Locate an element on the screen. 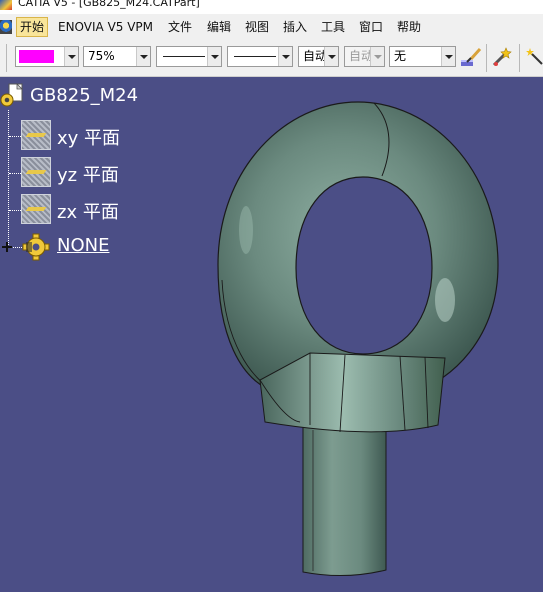 The height and width of the screenshot is (592, 543). tree-item-xy-plane: xy 平面 is located at coordinates (88, 137).